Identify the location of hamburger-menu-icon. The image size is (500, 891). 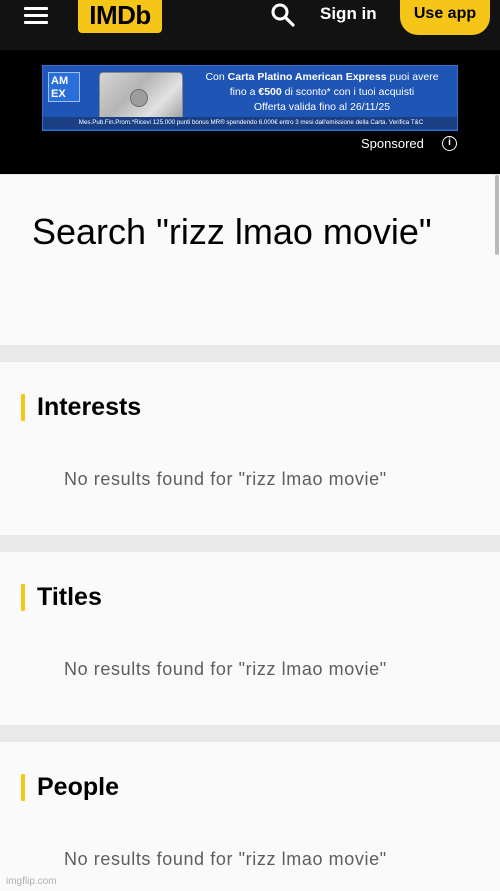
(37, 15).